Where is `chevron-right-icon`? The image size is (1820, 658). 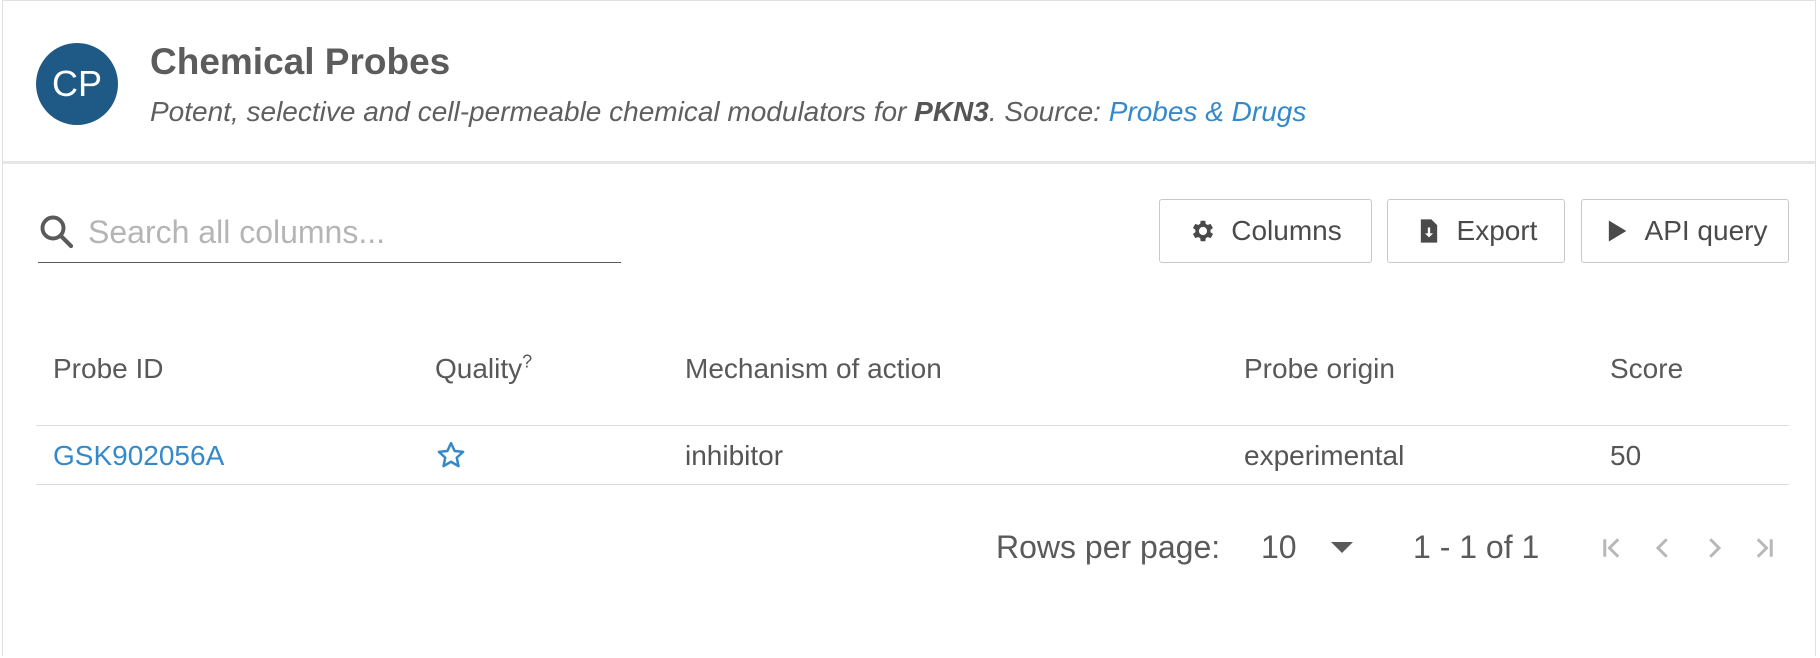 chevron-right-icon is located at coordinates (1715, 548).